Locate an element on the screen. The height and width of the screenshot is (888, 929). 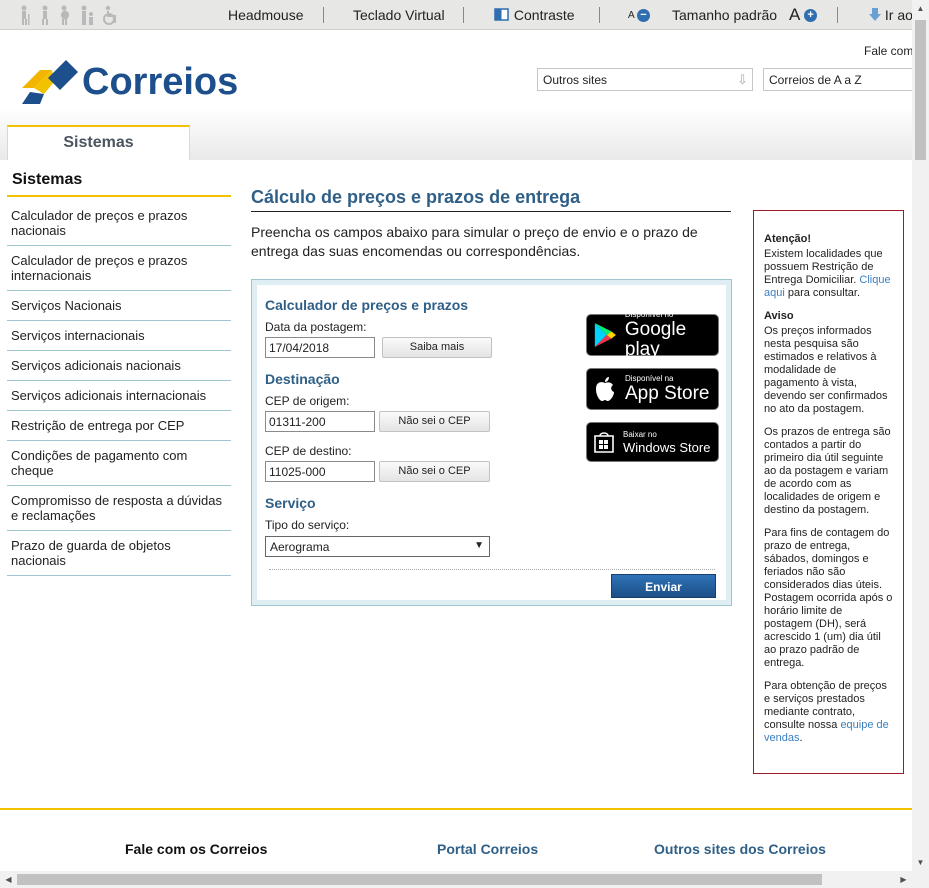
dropdown-arrow-icon: ▼ is located at coordinates (479, 545).